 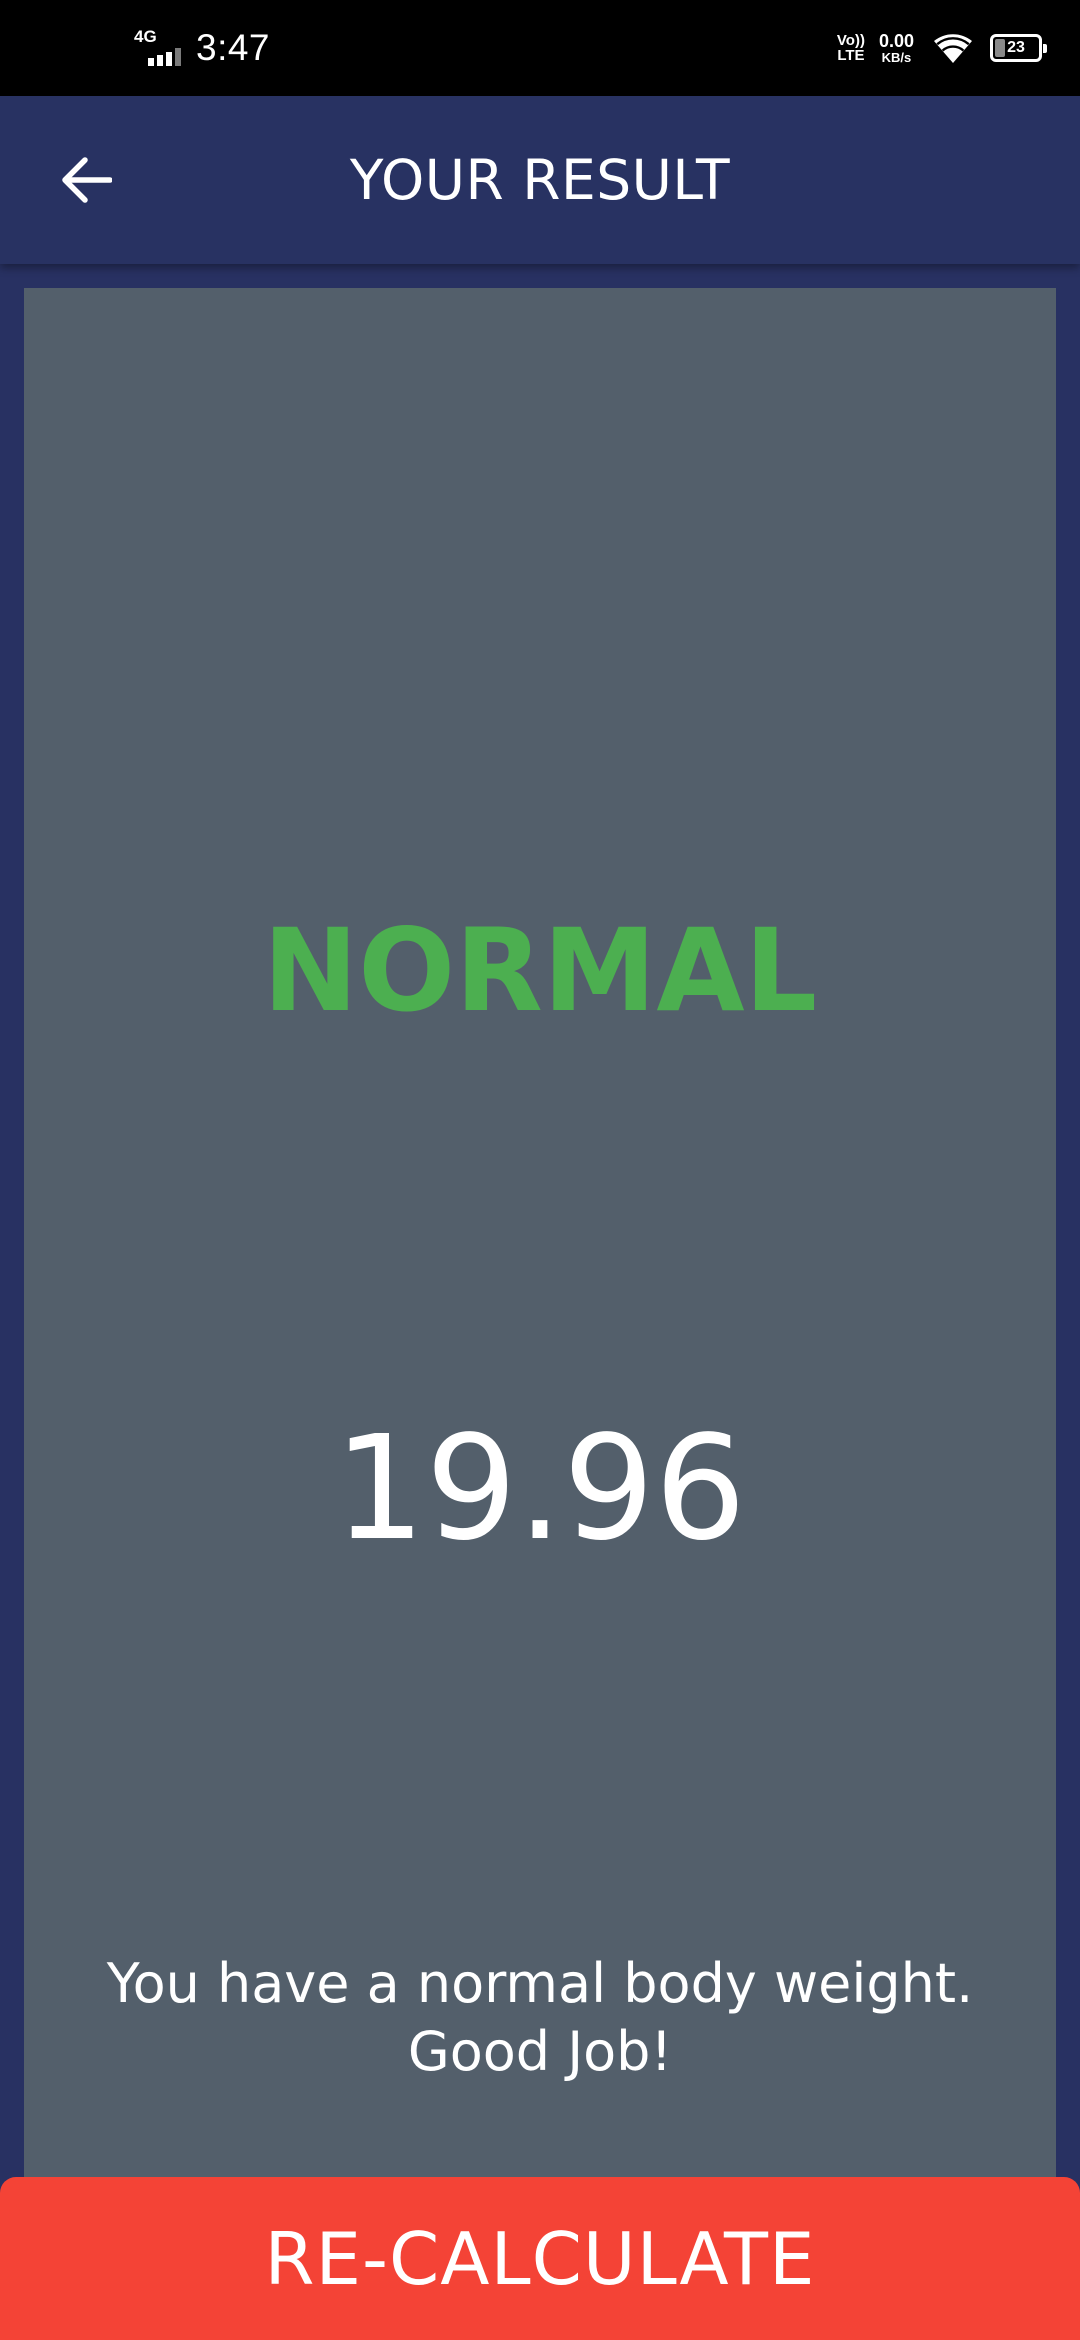 What do you see at coordinates (540, 2018) in the screenshot?
I see `bmi-interpretation: You have a normal body weight. Good Job!` at bounding box center [540, 2018].